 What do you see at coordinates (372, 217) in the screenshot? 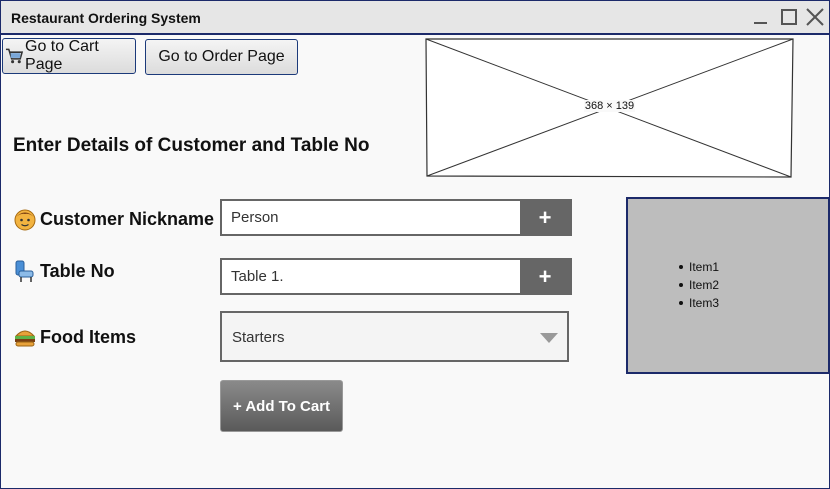
I see `nickname-input` at bounding box center [372, 217].